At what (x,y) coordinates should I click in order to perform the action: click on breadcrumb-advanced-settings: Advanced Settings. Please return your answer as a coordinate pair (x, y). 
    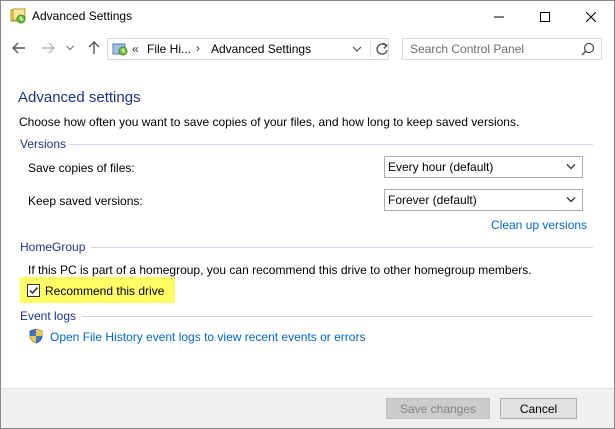
    Looking at the image, I should click on (261, 49).